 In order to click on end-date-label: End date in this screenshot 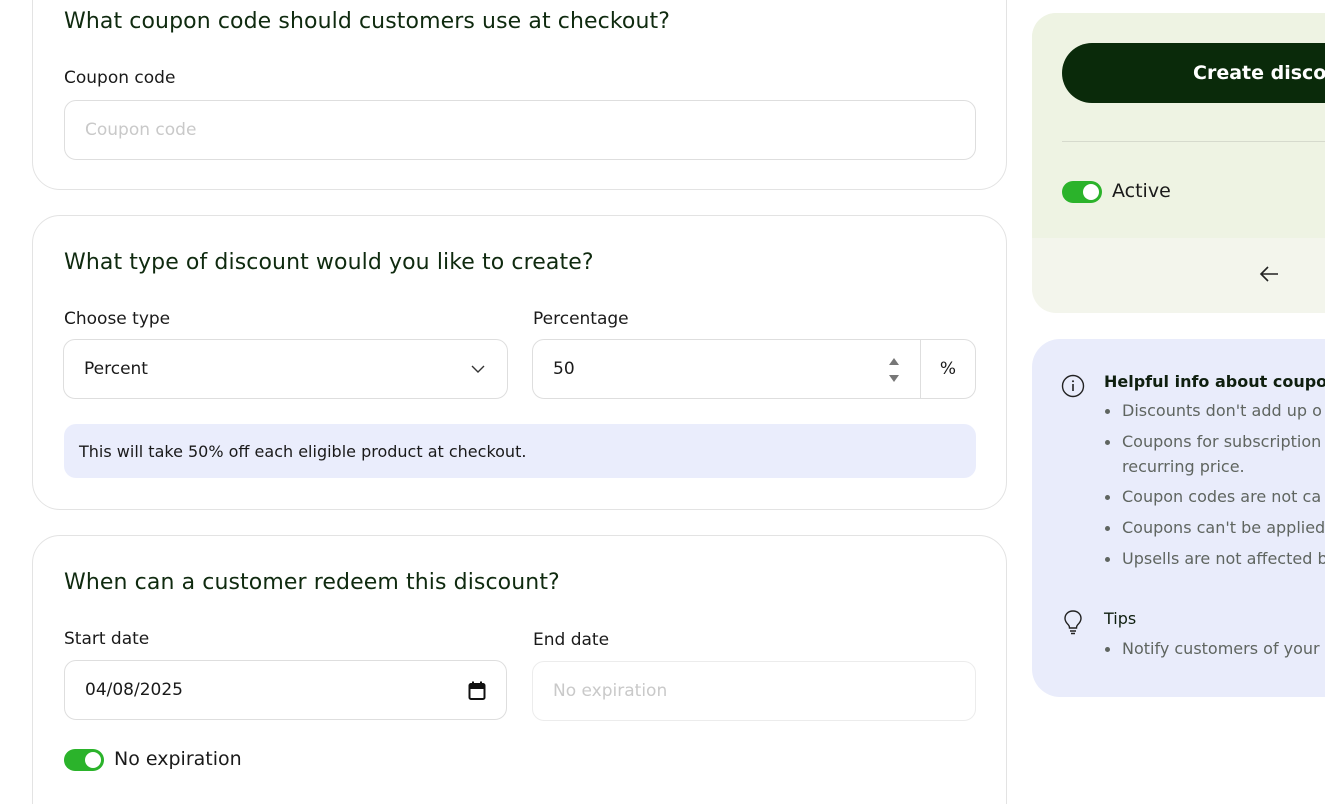, I will do `click(571, 640)`.